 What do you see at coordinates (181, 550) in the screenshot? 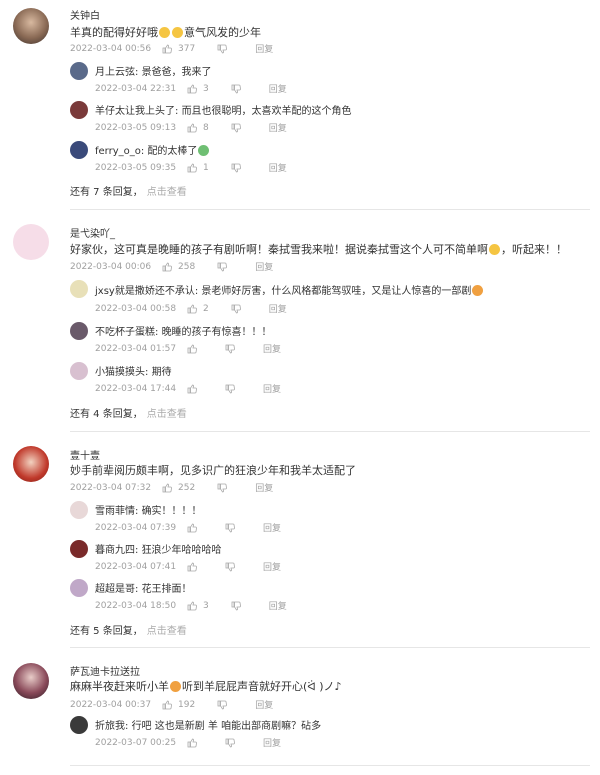
I see `reply-content: 狂浪少年哈哈哈哈` at bounding box center [181, 550].